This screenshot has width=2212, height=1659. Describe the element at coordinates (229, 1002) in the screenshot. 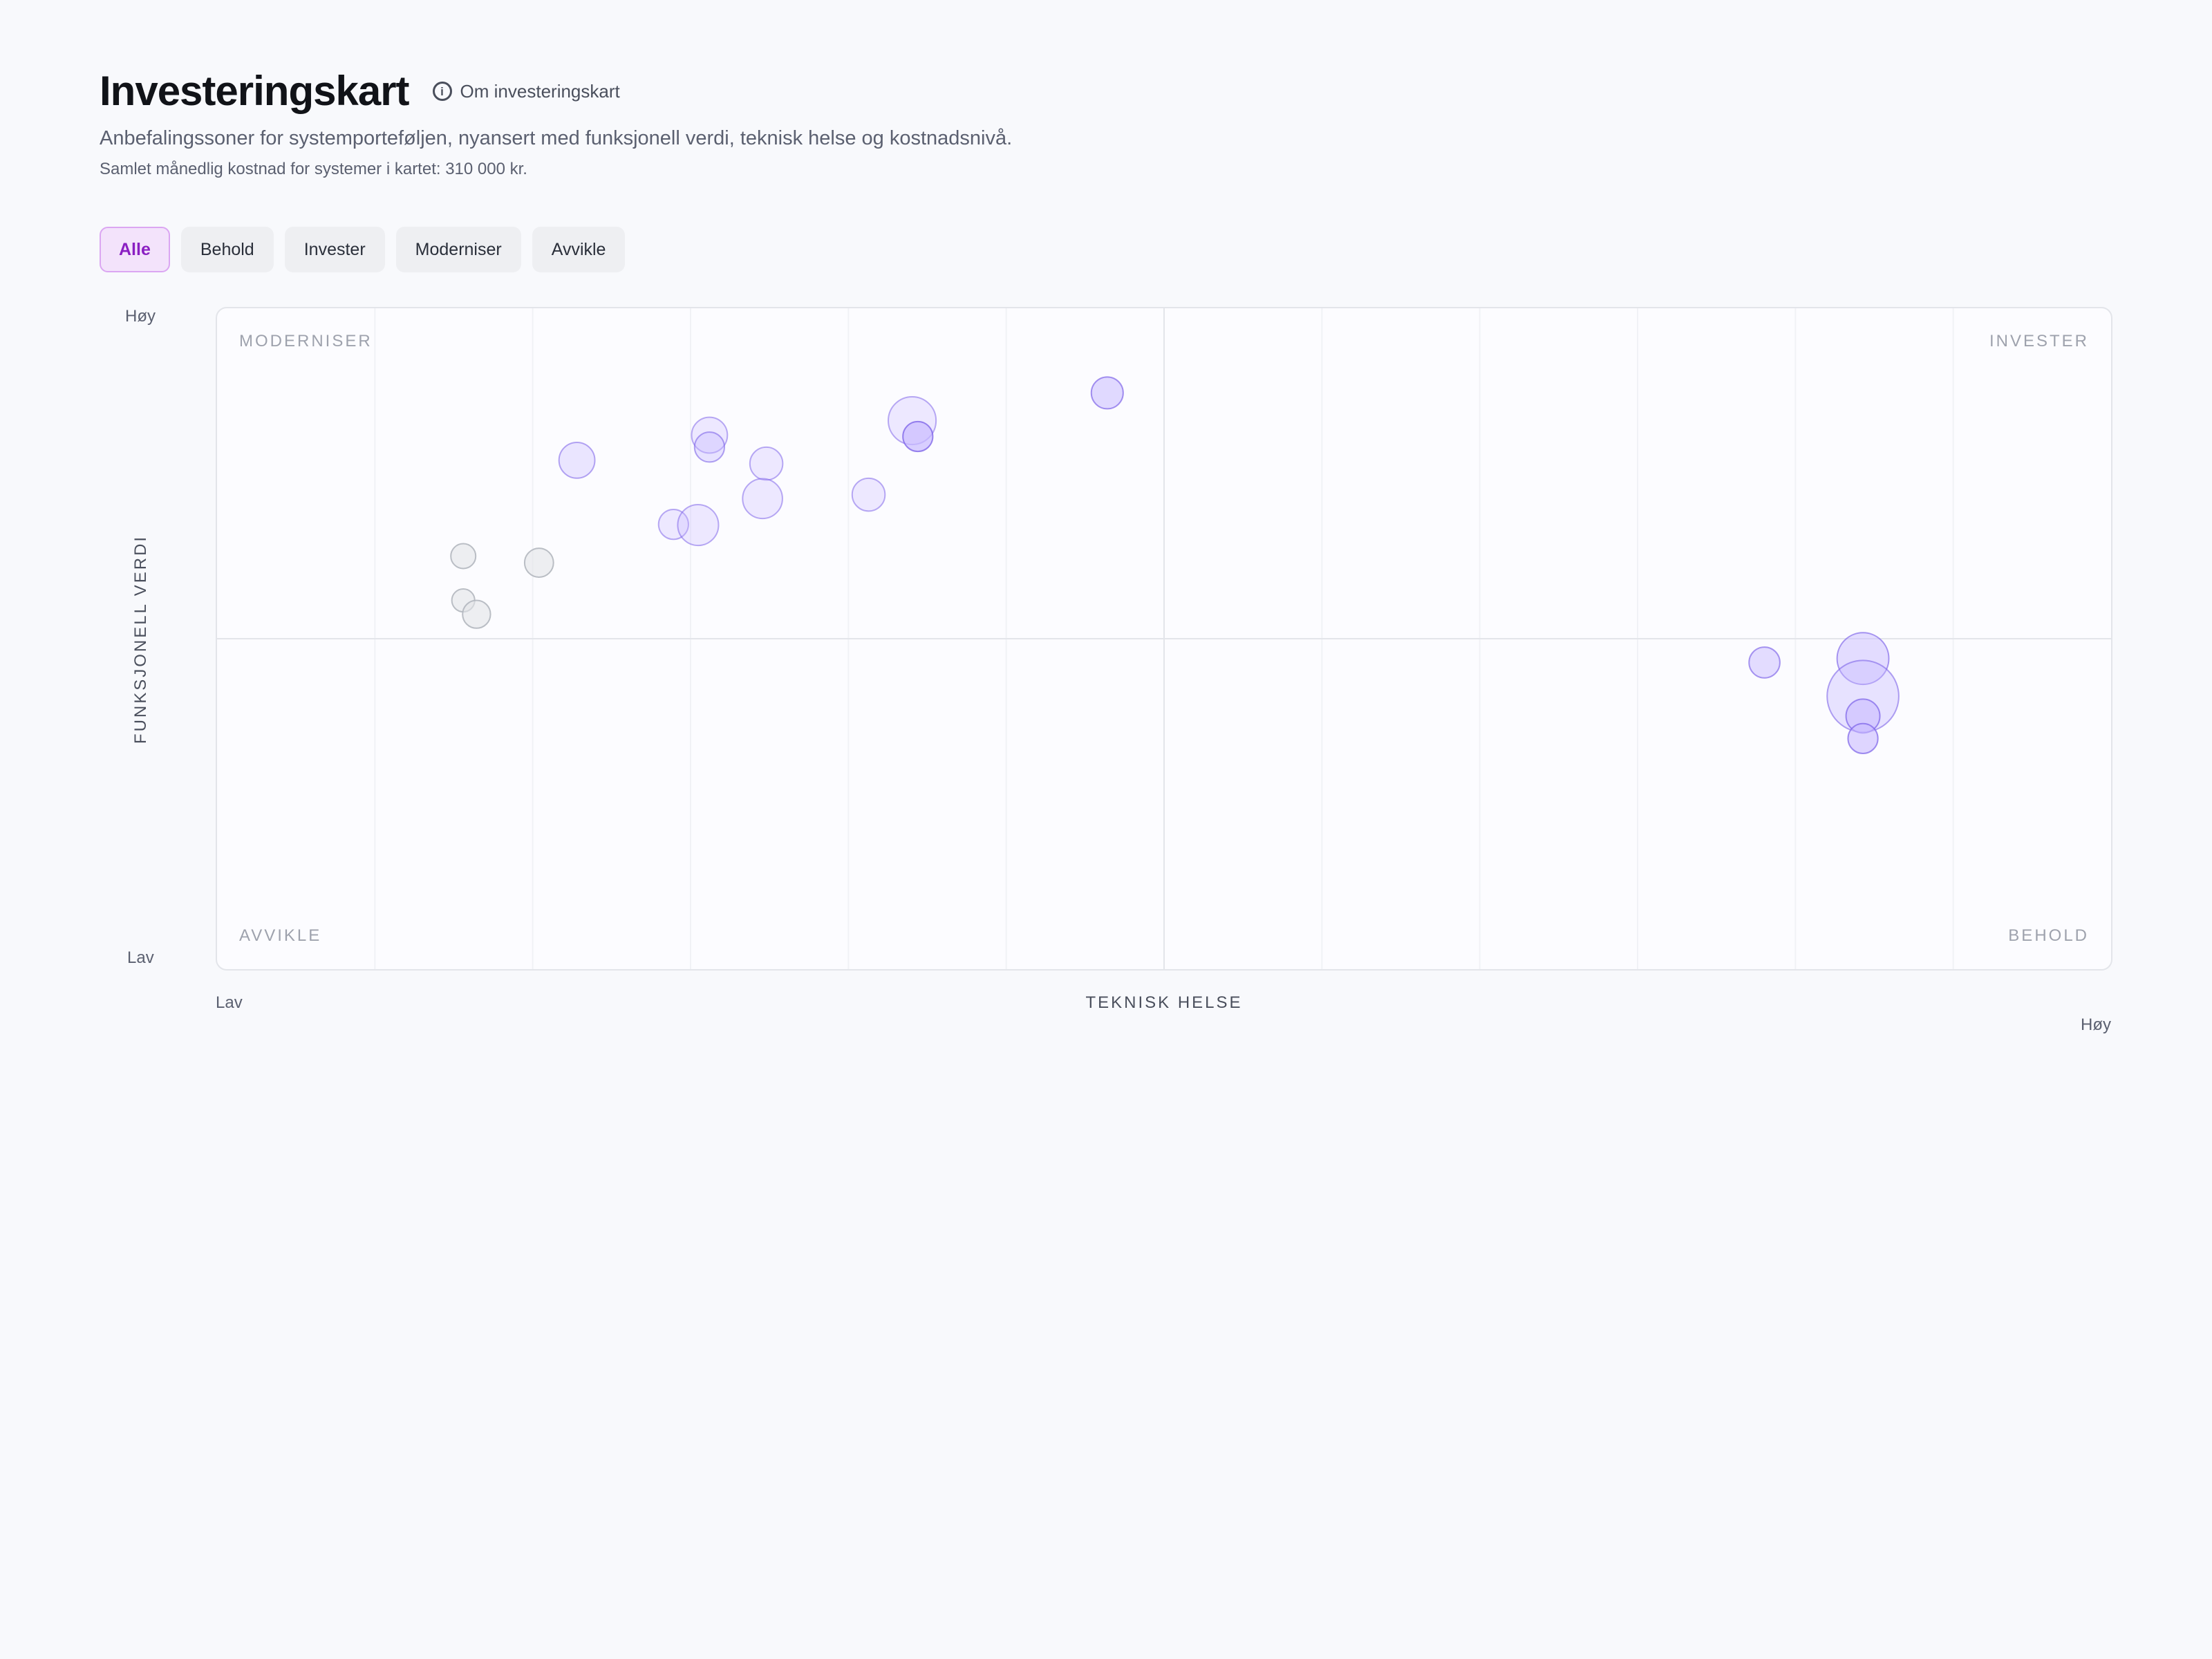

I see `x-axis-low-label: Lav` at that location.